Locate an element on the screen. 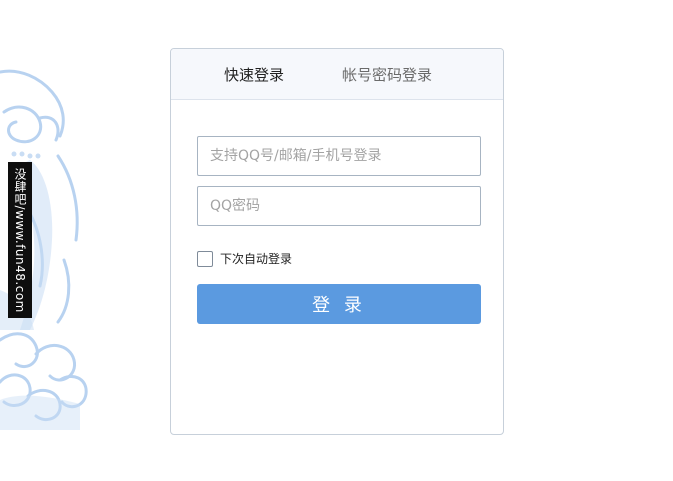 The image size is (673, 481). tab-quick-login: 快速登录 is located at coordinates (254, 74).